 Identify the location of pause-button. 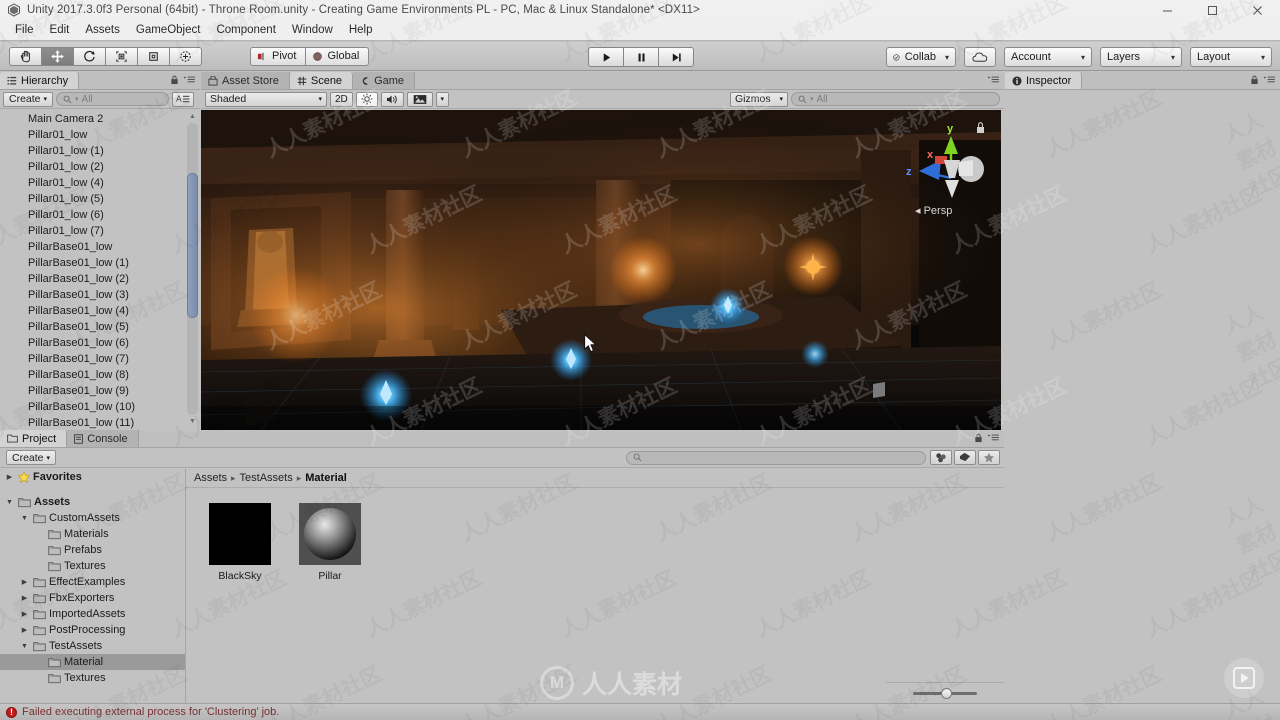
(641, 57).